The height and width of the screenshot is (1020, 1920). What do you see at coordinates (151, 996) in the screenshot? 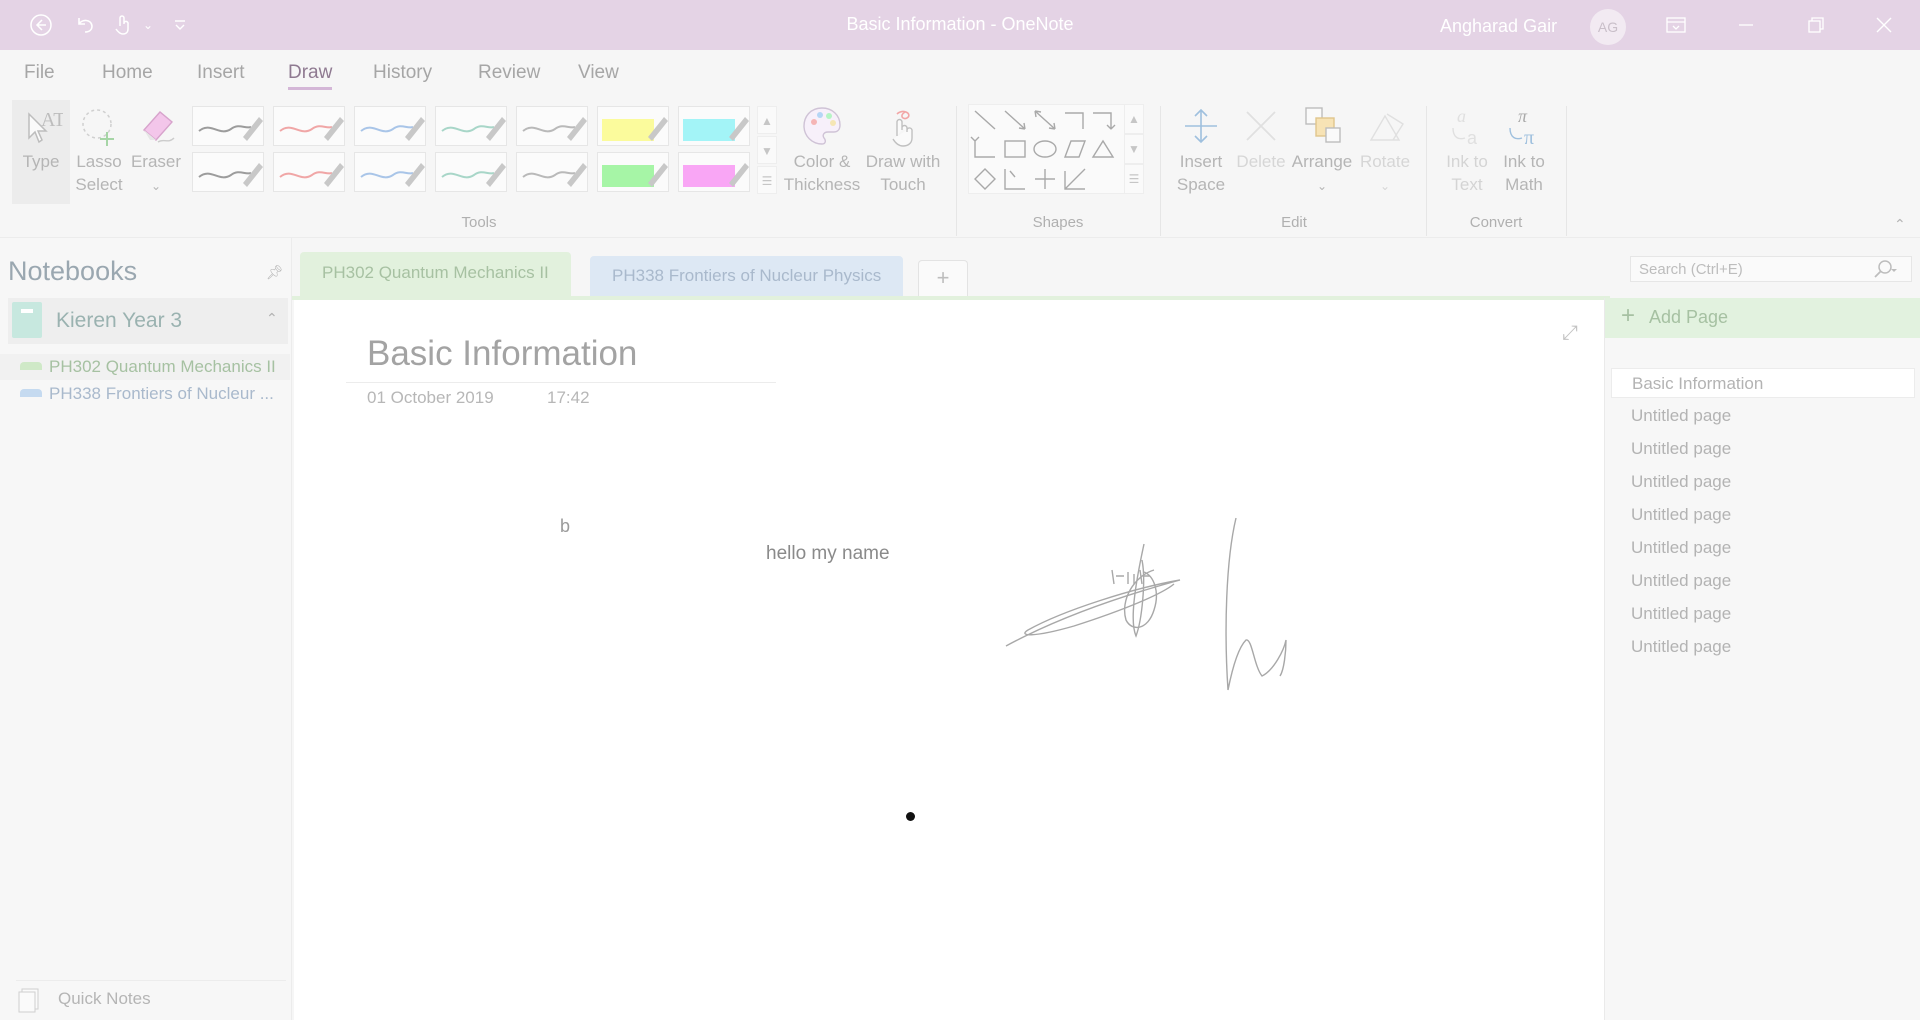
I see `quick-notes: Quick Notes` at bounding box center [151, 996].